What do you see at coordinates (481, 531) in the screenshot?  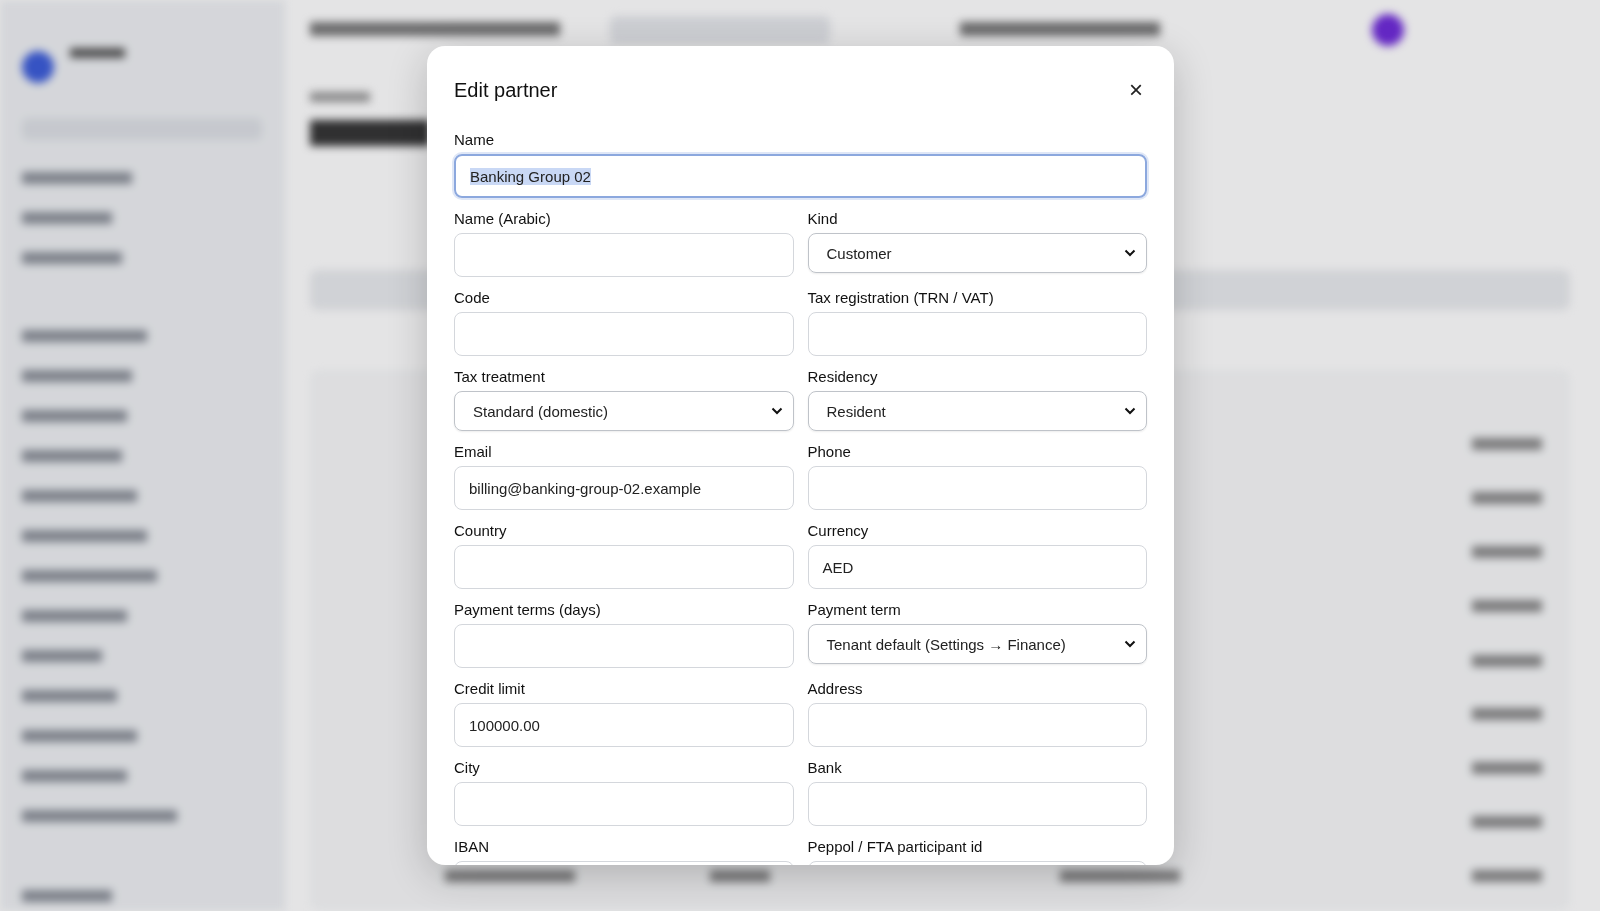 I see `field-label: Country` at bounding box center [481, 531].